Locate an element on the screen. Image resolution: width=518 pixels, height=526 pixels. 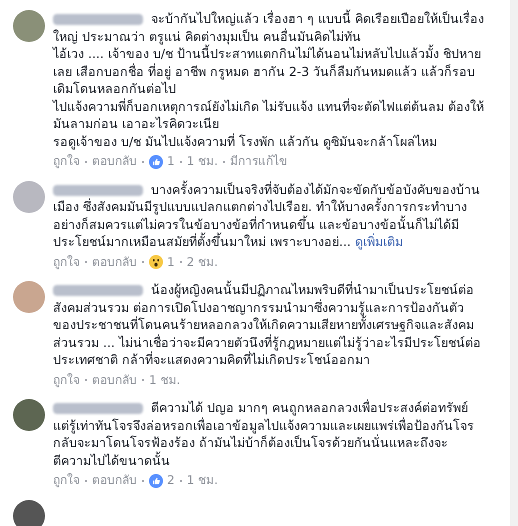
comment-text: ไปแจ้งความพี่ก็บอกเหตุการณ์ยังไม่เกิด ไม่รับแจ้ง แทนที่จะตัดไฟแต่ต้นลม ต้องให้มันลามก่อน เอาอะไรคิดวะเนีย is located at coordinates (269, 115).